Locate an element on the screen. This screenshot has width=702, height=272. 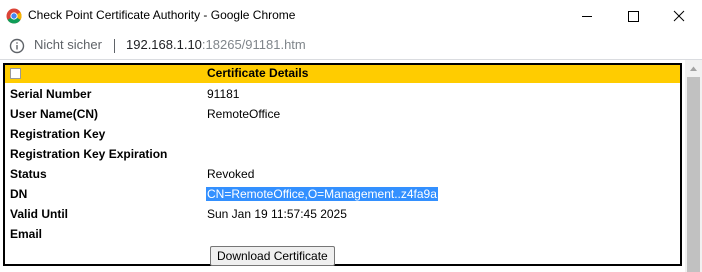
scroll-up-arrow-icon is located at coordinates (693, 68).